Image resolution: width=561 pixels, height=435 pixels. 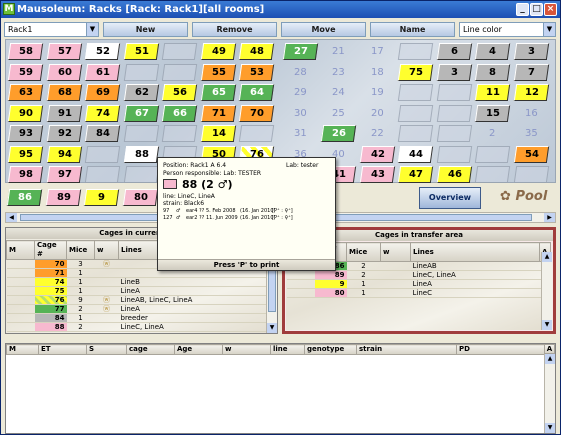 I want to click on col-a: A, so click(x=549, y=349).